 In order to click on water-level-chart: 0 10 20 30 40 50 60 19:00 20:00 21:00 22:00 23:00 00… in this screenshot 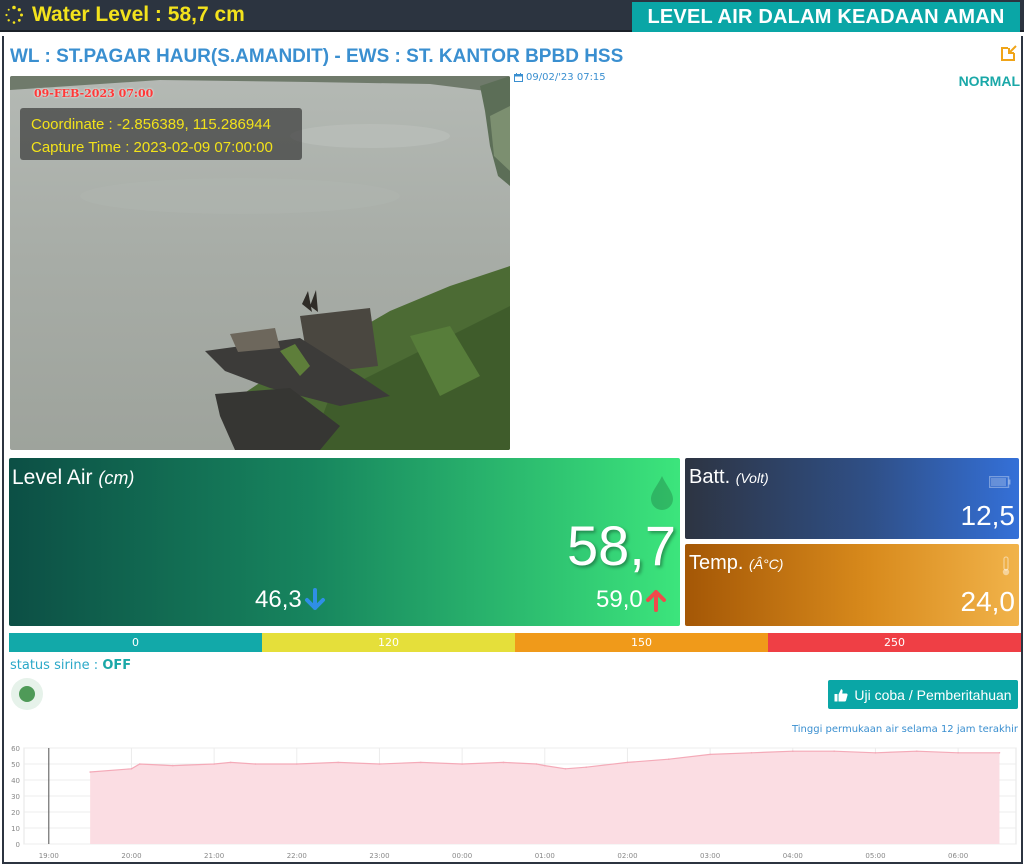, I will do `click(512, 800)`.